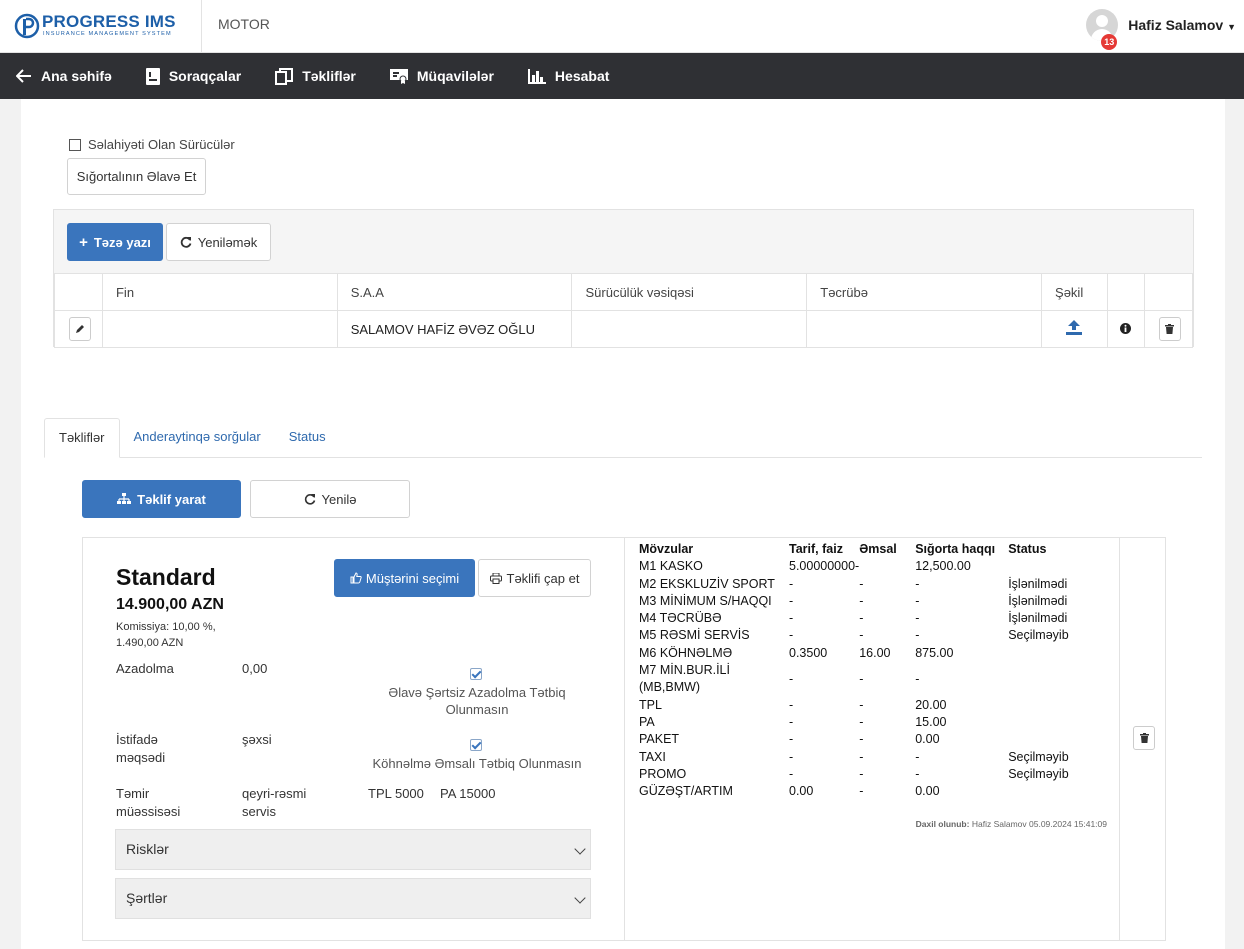 The image size is (1244, 949). I want to click on nav-report: Hesabat, so click(568, 76).